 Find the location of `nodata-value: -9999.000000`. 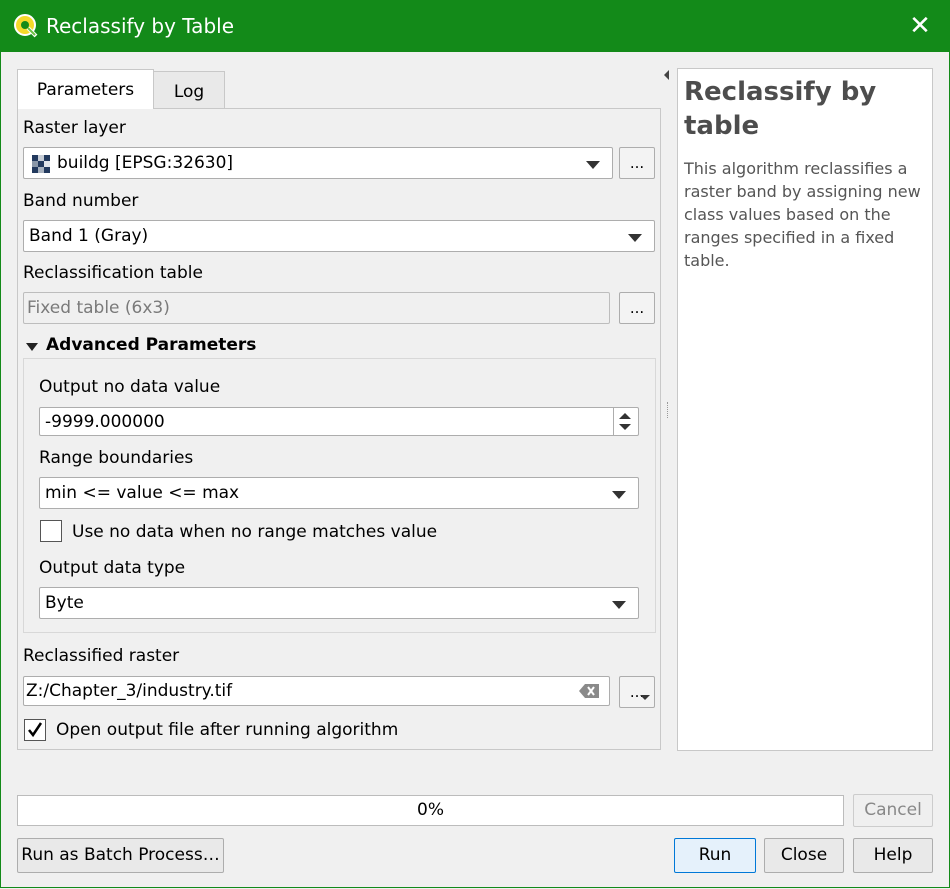

nodata-value: -9999.000000 is located at coordinates (105, 422).